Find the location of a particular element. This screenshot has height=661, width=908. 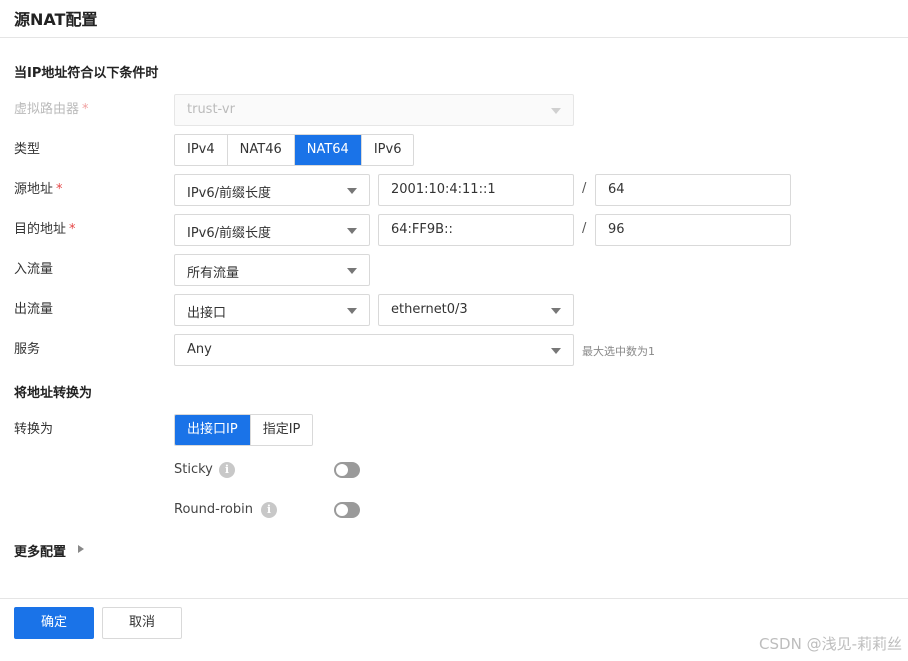

egress-interface-select: ethernet0/3 is located at coordinates (476, 310).